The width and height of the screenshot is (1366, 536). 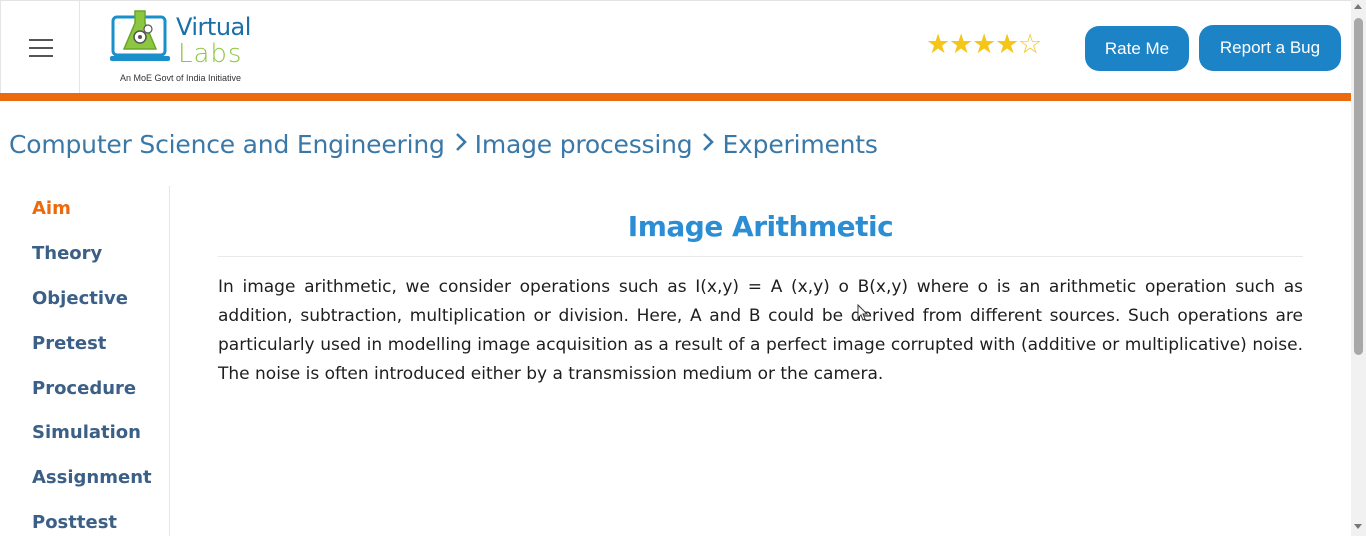 What do you see at coordinates (1358, 186) in the screenshot?
I see `scrollbar-thumb` at bounding box center [1358, 186].